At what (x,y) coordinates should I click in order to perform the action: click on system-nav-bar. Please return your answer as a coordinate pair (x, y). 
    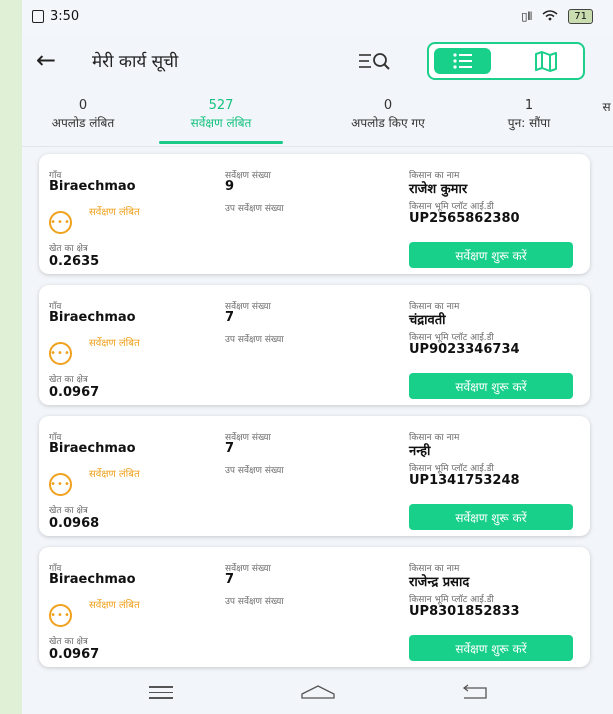
    Looking at the image, I should click on (317, 693).